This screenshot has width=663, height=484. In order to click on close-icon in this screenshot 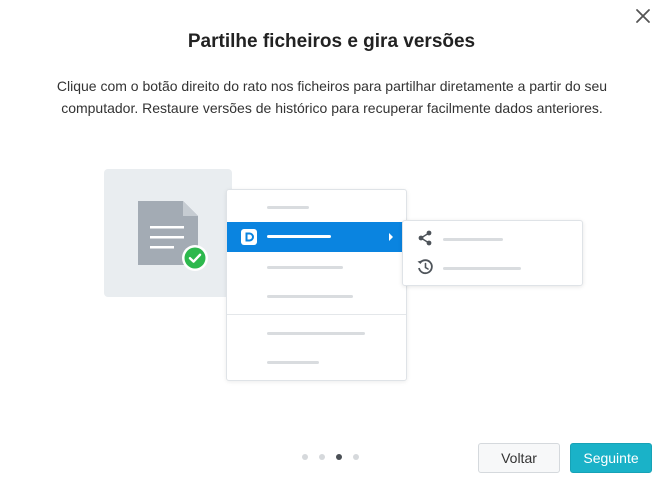, I will do `click(643, 16)`.